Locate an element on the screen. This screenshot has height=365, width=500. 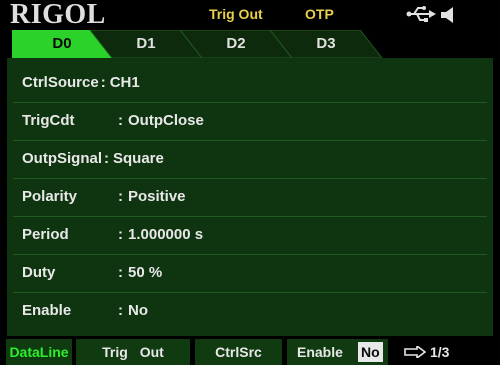
enable-value-badge: No is located at coordinates (370, 352).